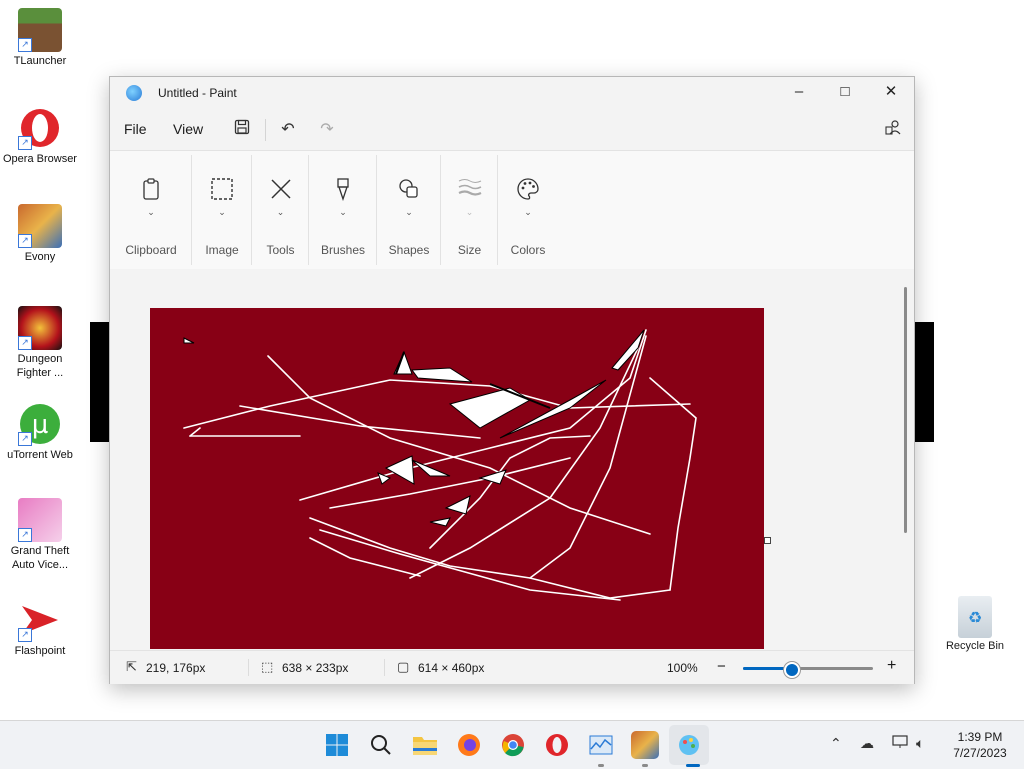 This screenshot has width=1024, height=769. I want to click on zoom-in-button: +, so click(891, 666).